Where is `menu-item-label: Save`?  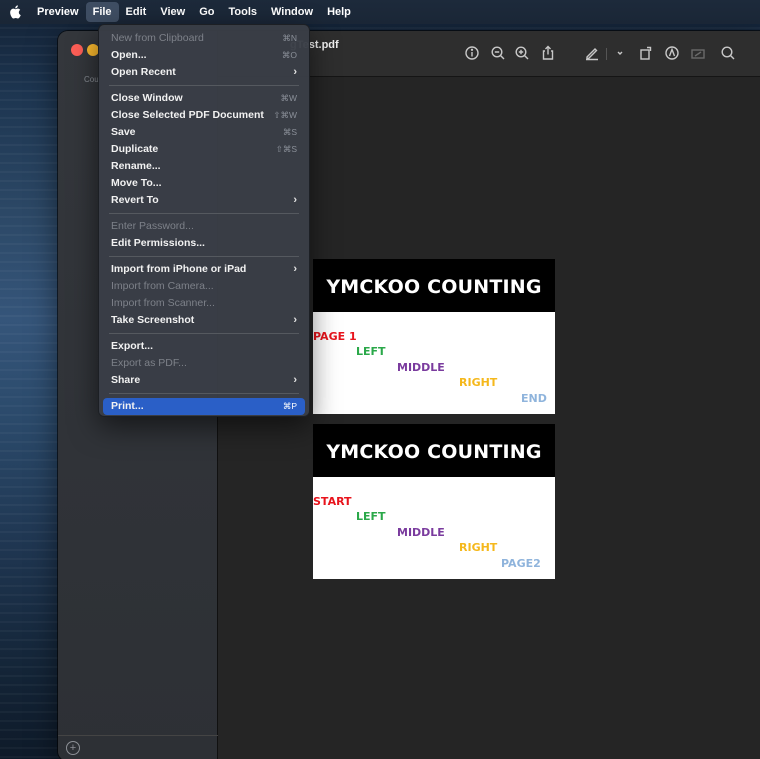
menu-item-label: Save is located at coordinates (123, 132).